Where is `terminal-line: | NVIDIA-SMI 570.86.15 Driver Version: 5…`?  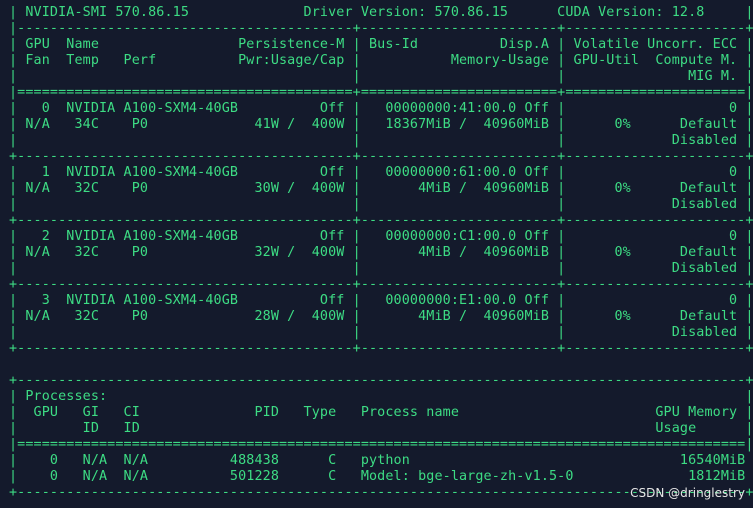
terminal-line: | NVIDIA-SMI 570.86.15 Driver Version: 5… is located at coordinates (381, 12).